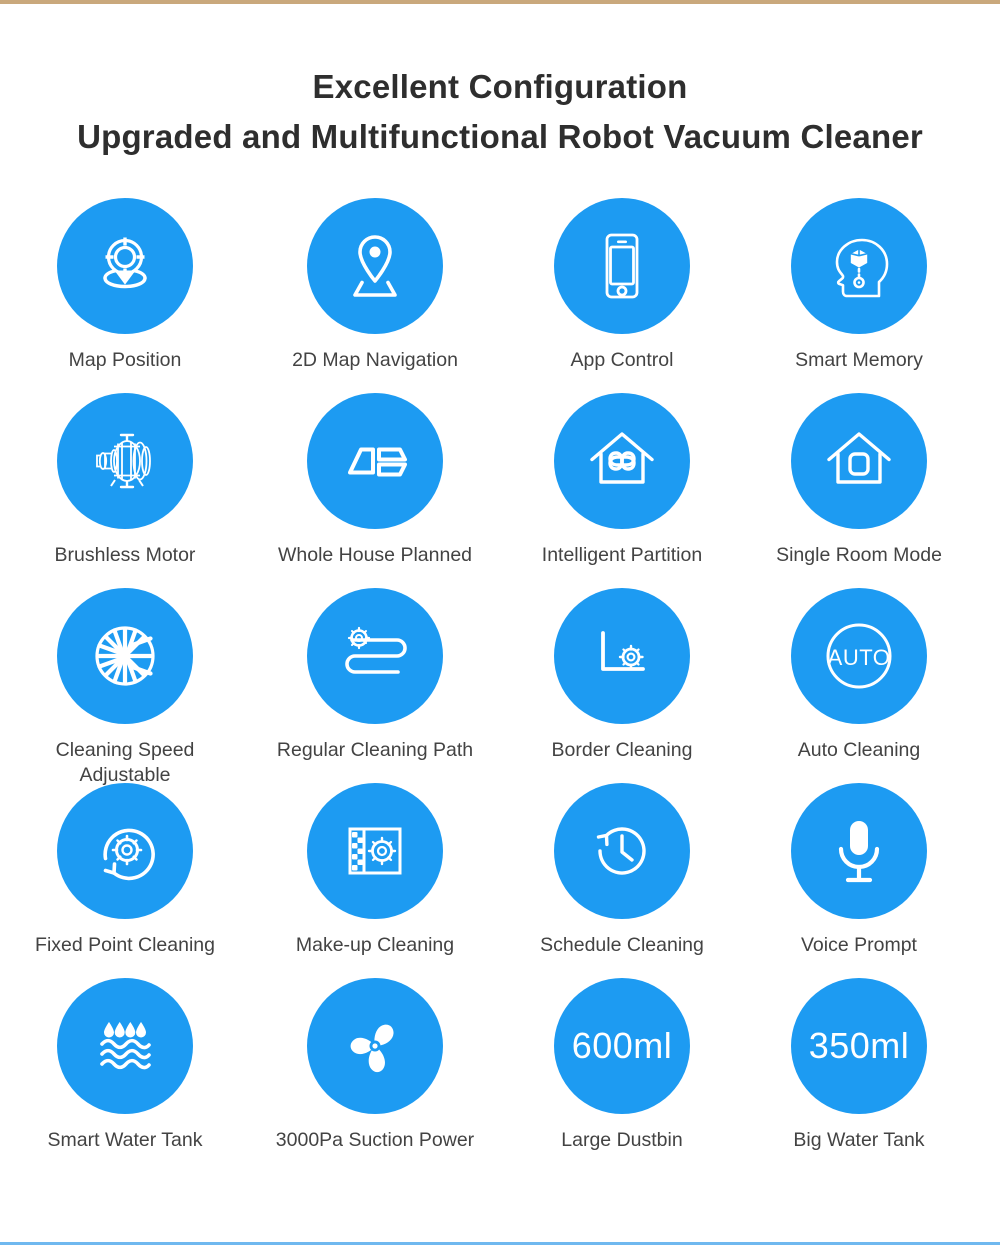 The image size is (1000, 1245). Describe the element at coordinates (622, 461) in the screenshot. I see `house-partition-clover-icon` at that location.